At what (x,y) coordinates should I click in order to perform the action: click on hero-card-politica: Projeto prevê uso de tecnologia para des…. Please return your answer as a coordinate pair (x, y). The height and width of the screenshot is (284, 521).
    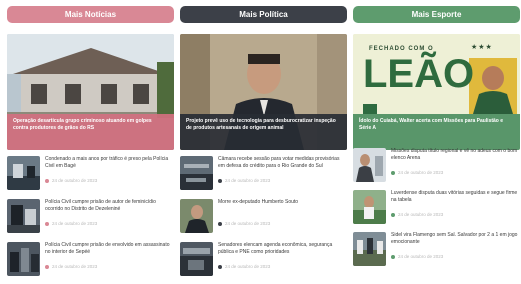
    Looking at the image, I should click on (263, 92).